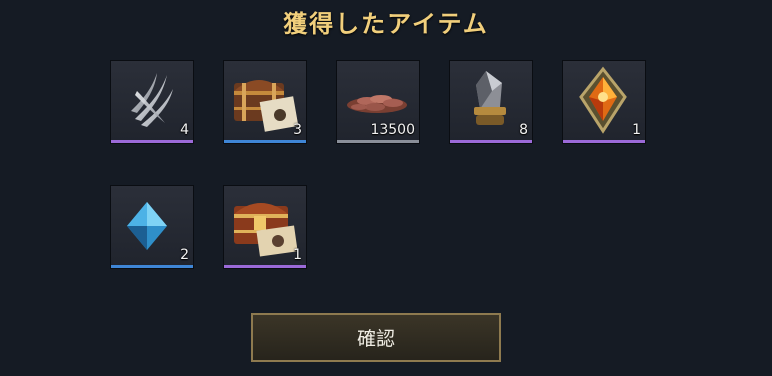 Image resolution: width=772 pixels, height=376 pixels. Describe the element at coordinates (265, 102) in the screenshot. I see `item-slot: 3` at that location.